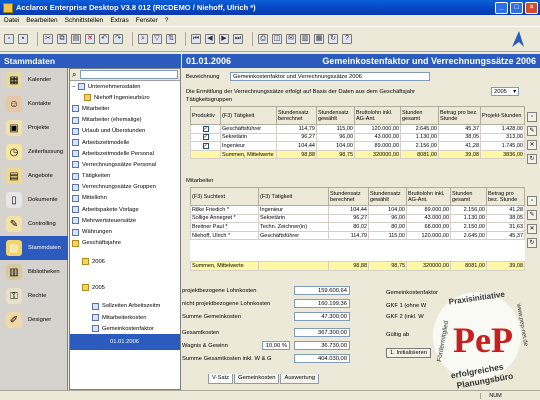  I want to click on menu-help: ?, so click(167, 20).